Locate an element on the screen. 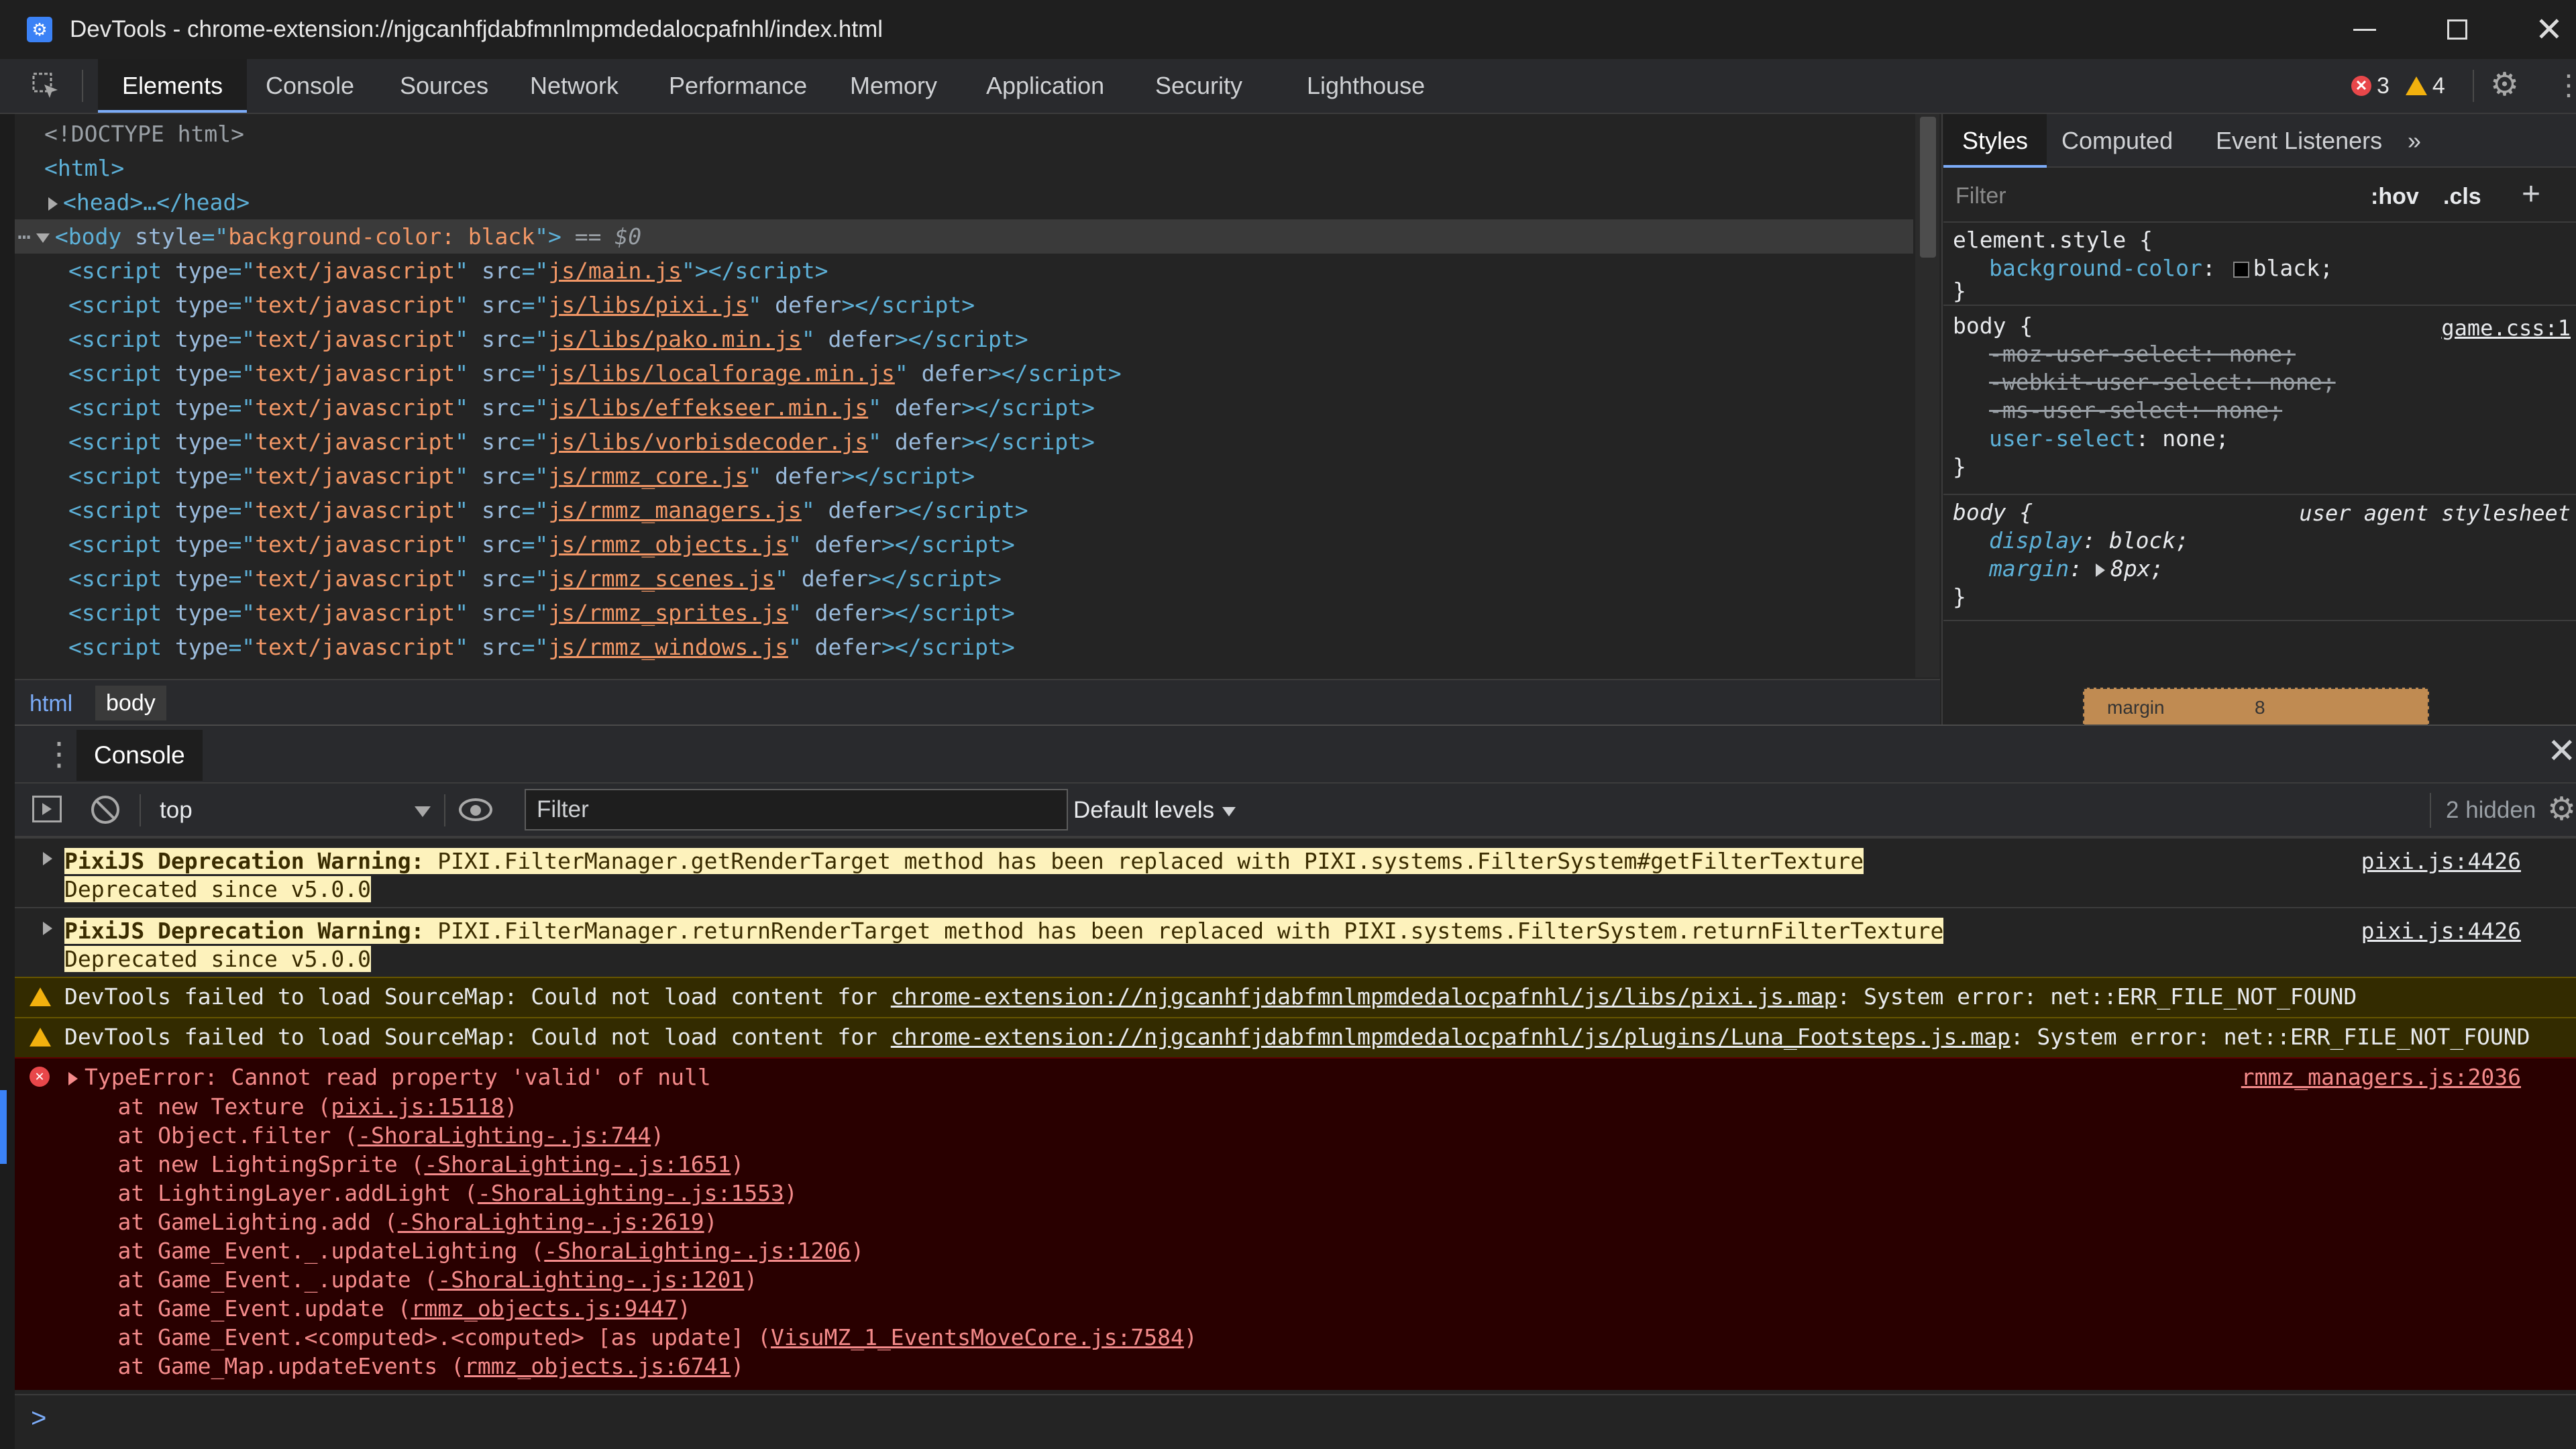 Image resolution: width=2576 pixels, height=1449 pixels. game-css-link: game.css:1 is located at coordinates (2506, 328).